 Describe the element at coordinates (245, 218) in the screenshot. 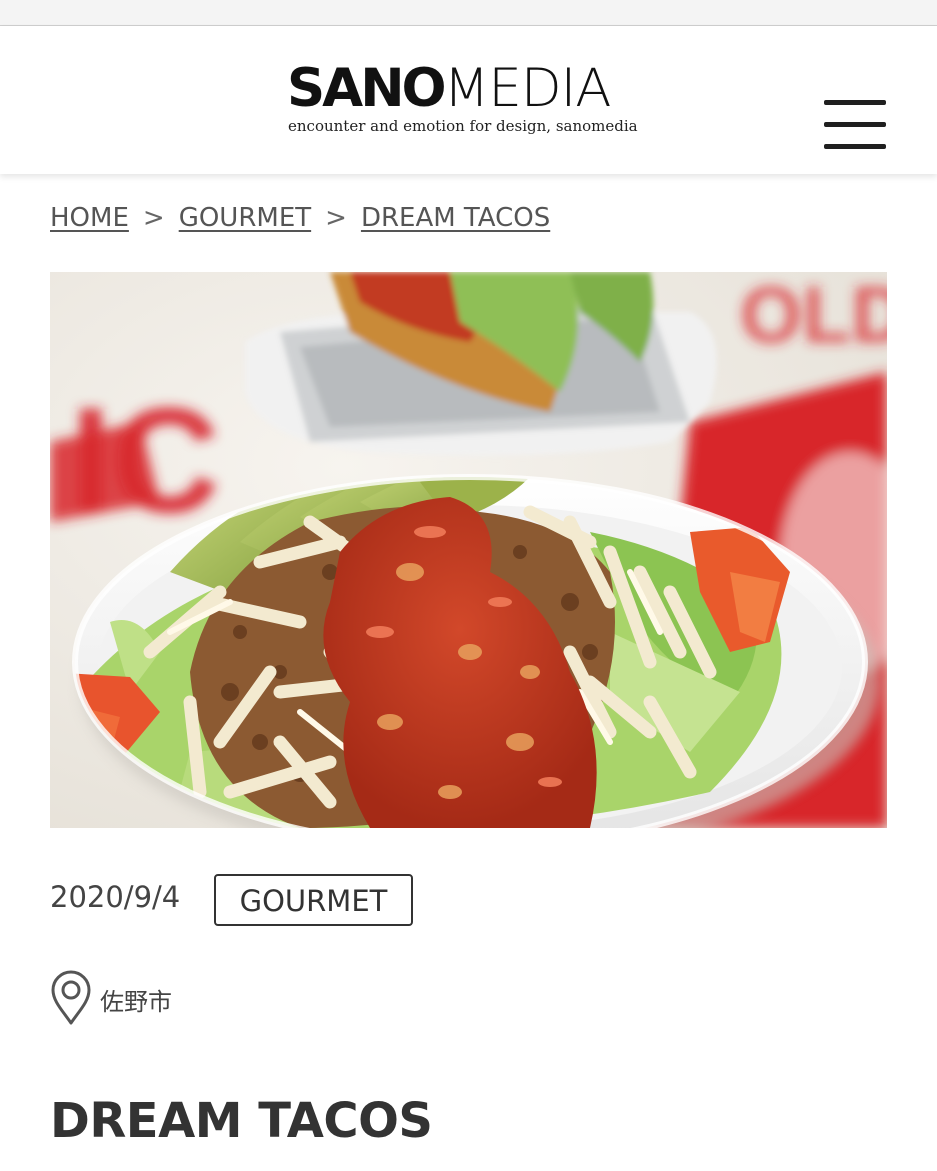

I see `breadcrumb-gourmet-link: GOURMET` at that location.